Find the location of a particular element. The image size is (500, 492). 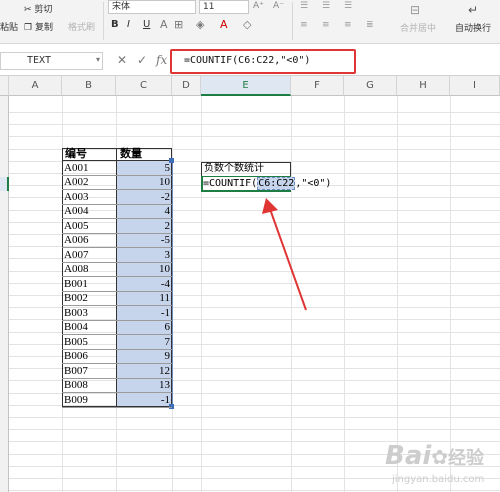

watermark-brand: Bai✿经验 is located at coordinates (434, 456).